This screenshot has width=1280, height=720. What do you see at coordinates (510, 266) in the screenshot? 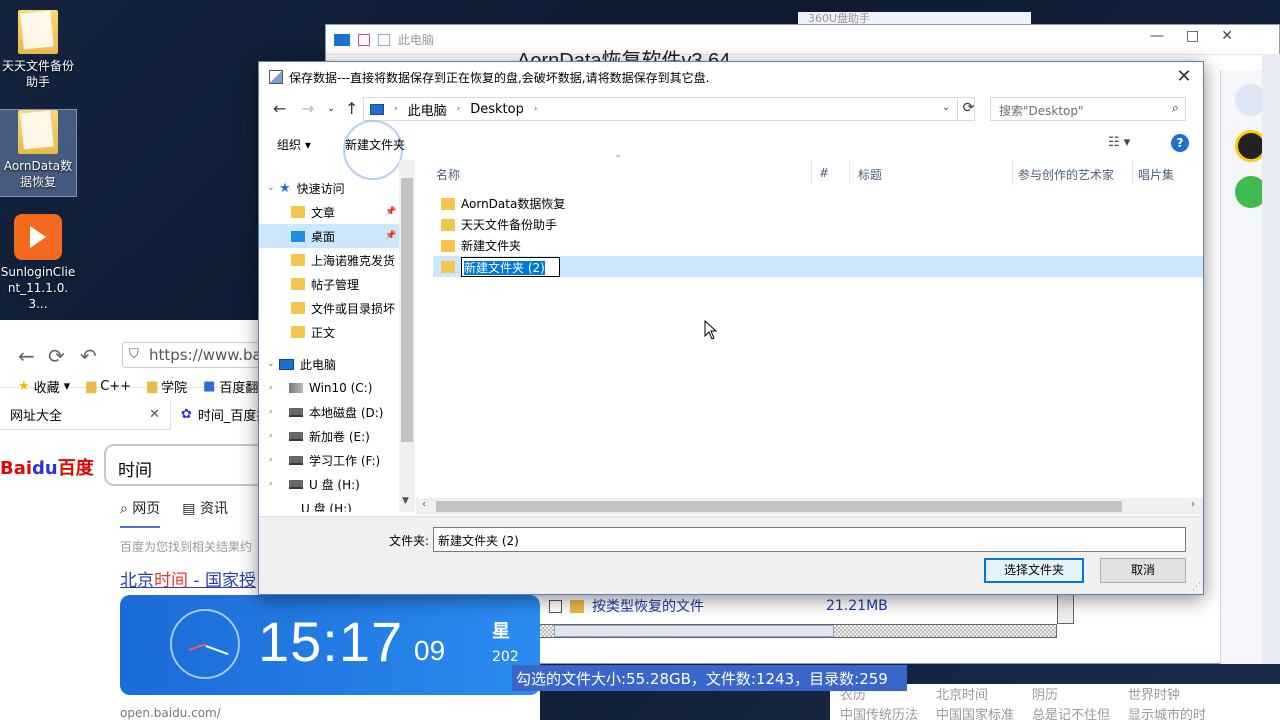
I see `rename-input: 新建文件夹 (2)` at bounding box center [510, 266].